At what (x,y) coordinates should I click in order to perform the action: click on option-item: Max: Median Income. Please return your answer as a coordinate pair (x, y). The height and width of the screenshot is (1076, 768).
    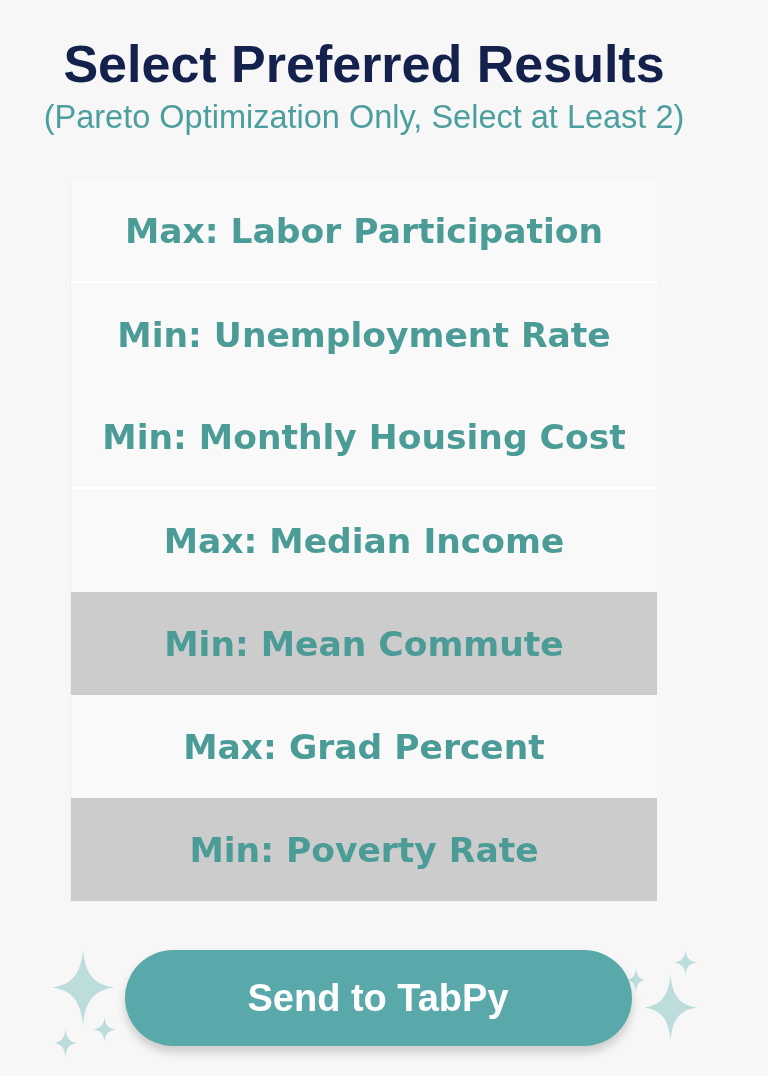
    Looking at the image, I should click on (364, 540).